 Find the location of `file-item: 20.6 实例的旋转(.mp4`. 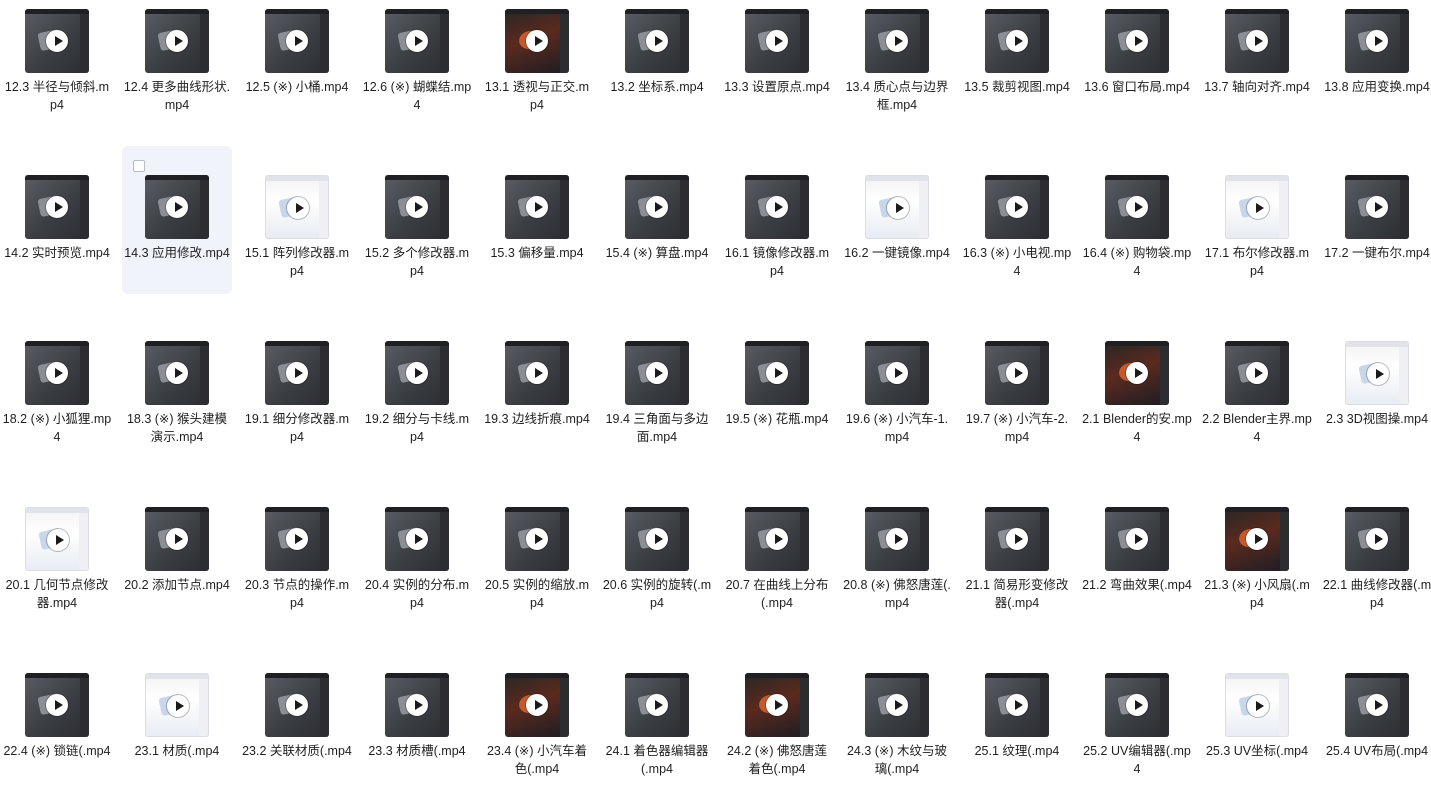

file-item: 20.6 实例的旋转(.mp4 is located at coordinates (657, 572).